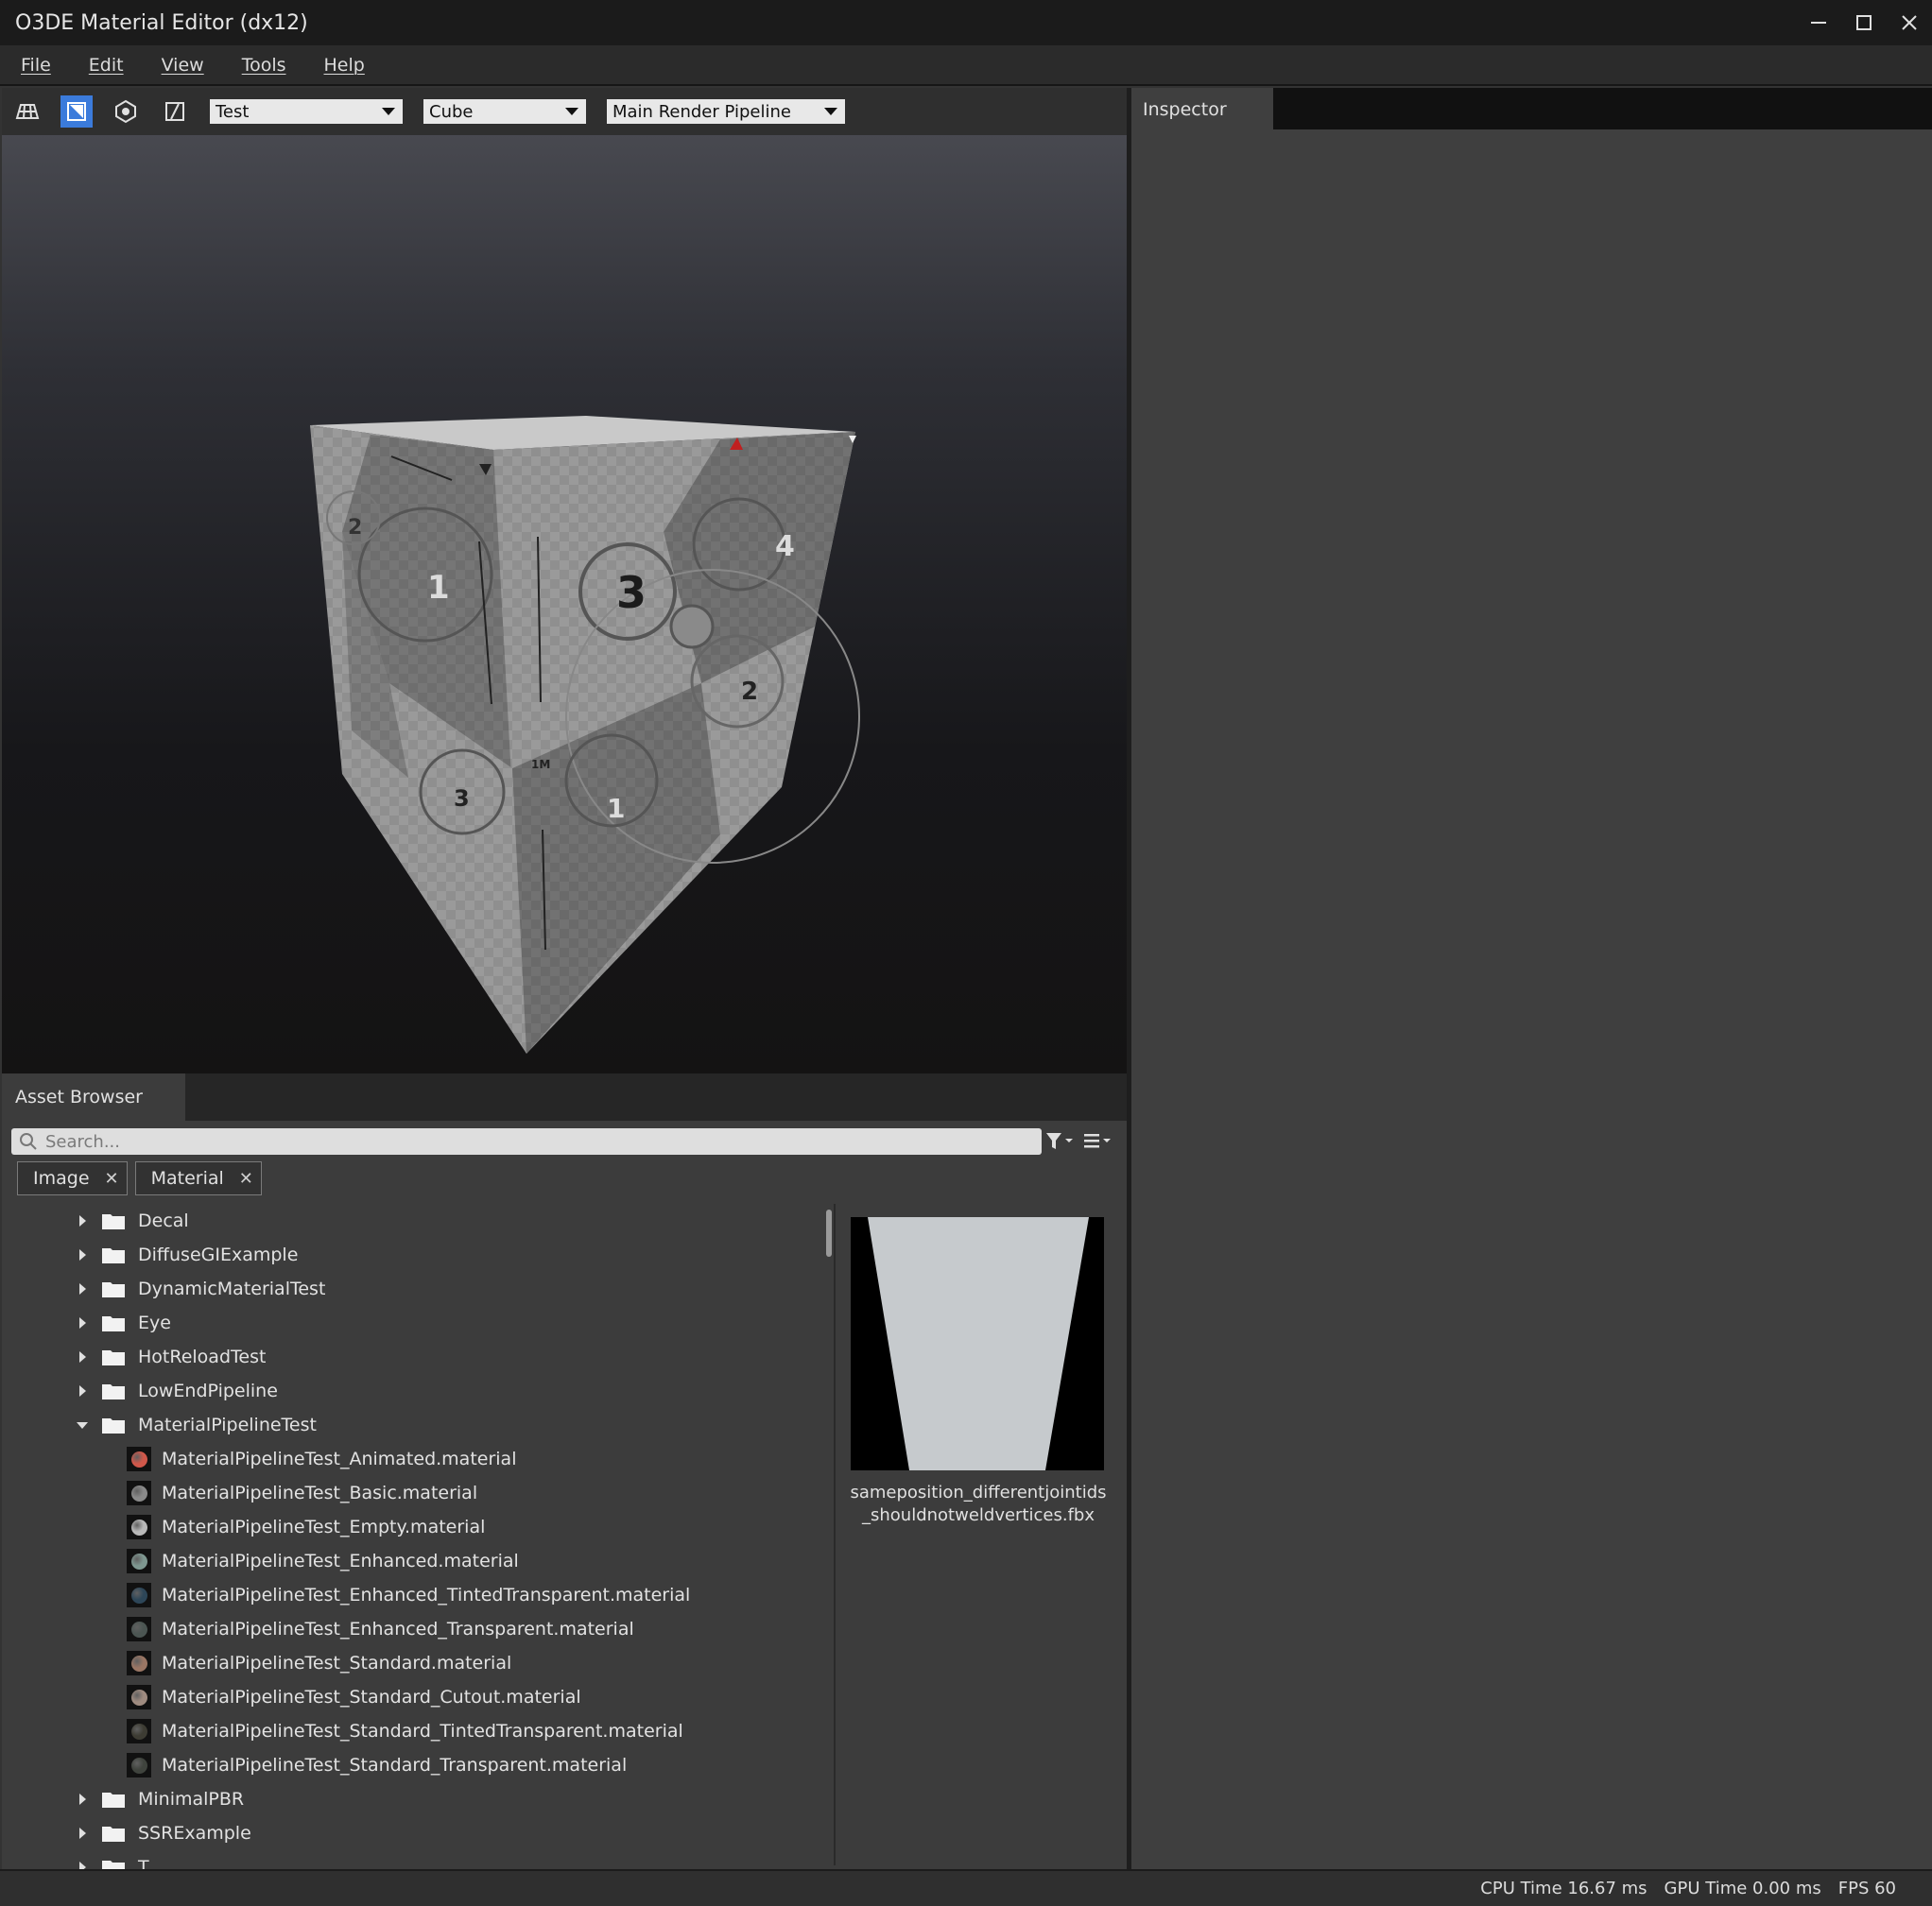 The width and height of the screenshot is (1932, 1906). Describe the element at coordinates (36, 65) in the screenshot. I see `menu-file: File` at that location.